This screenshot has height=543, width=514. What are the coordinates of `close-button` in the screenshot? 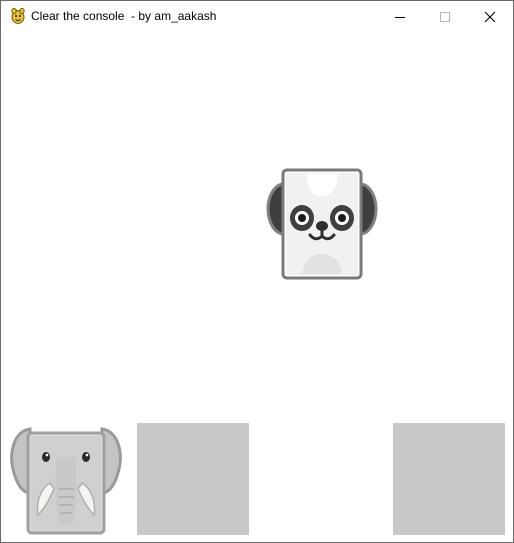 It's located at (490, 16).